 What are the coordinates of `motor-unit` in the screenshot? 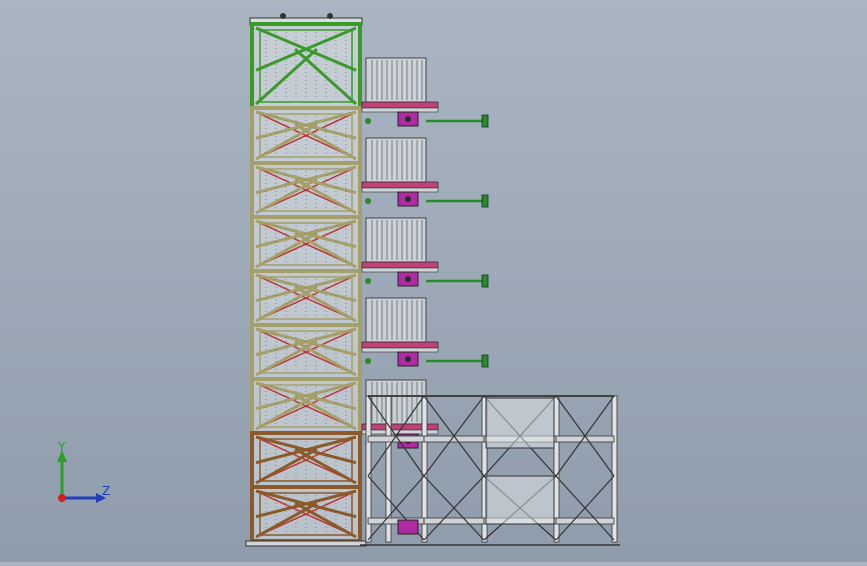 It's located at (408, 527).